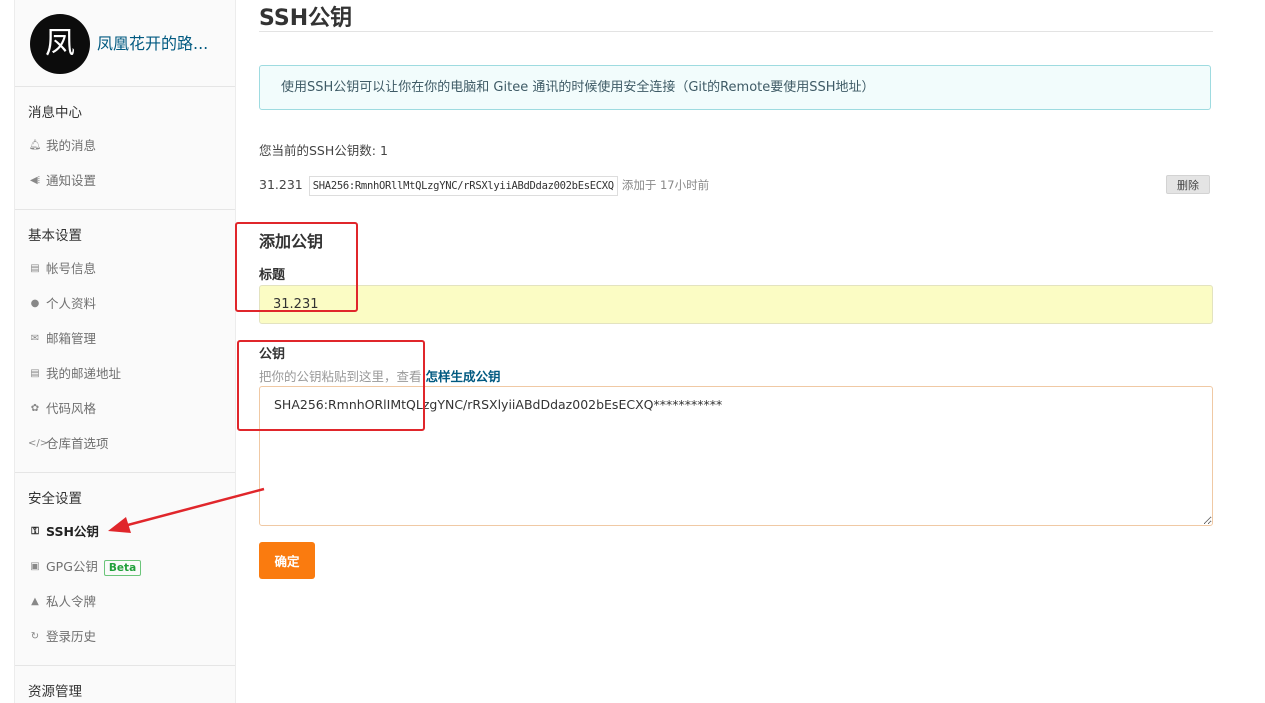 The height and width of the screenshot is (703, 1265). Describe the element at coordinates (186, 510) in the screenshot. I see `annotation-arrow-icon` at that location.